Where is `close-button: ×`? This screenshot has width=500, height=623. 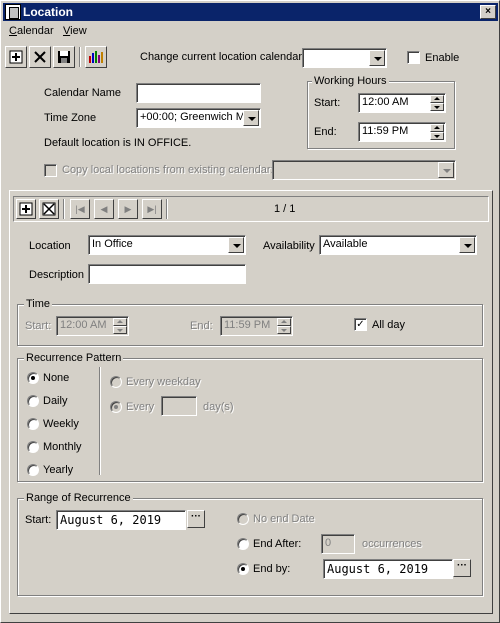
close-button: × is located at coordinates (488, 12).